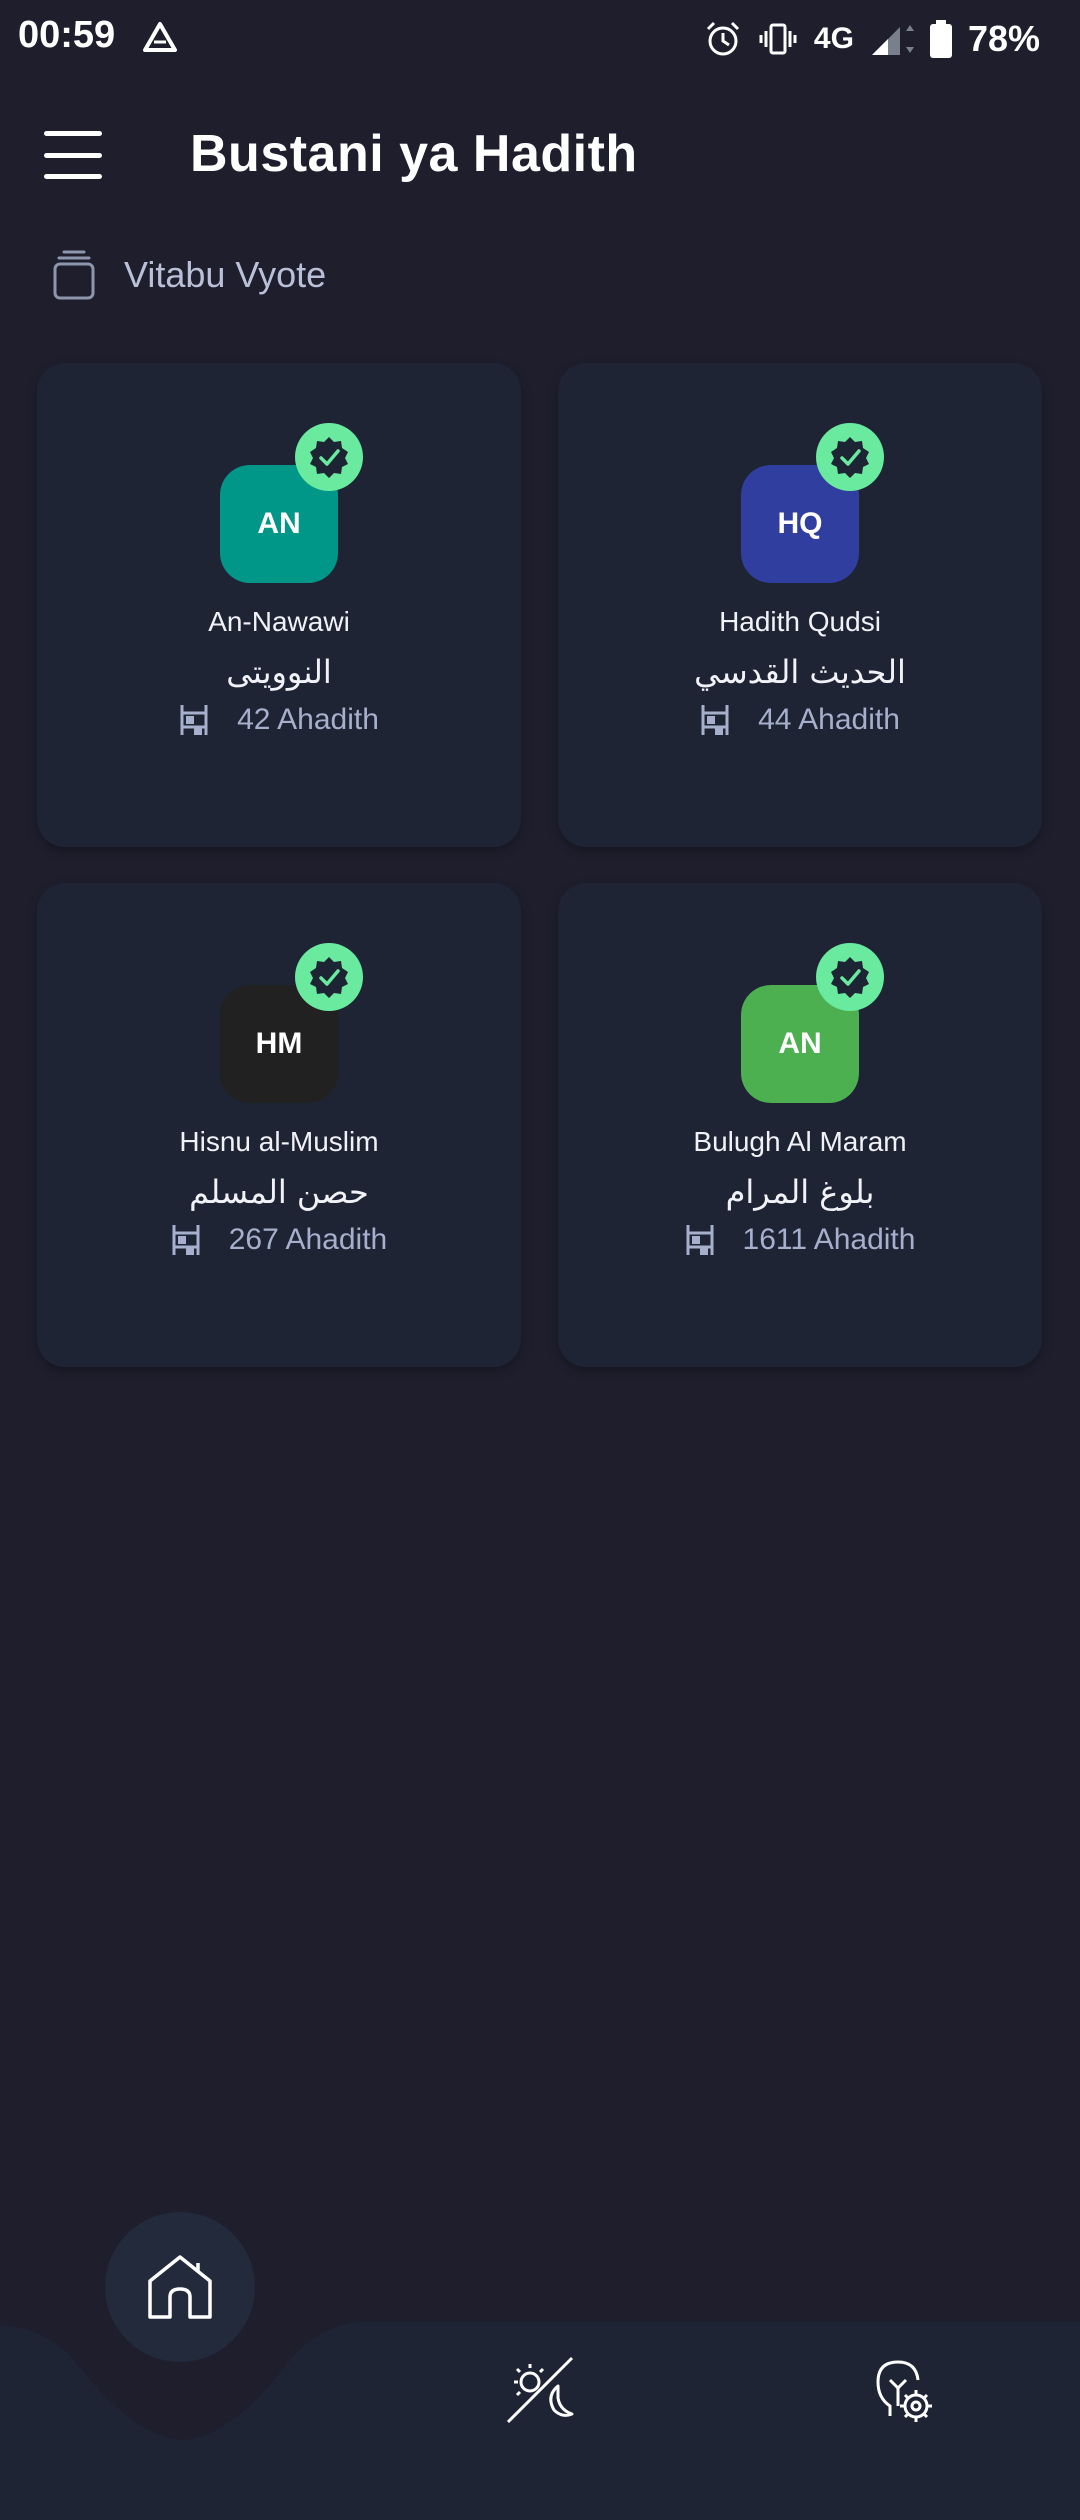 Image resolution: width=1080 pixels, height=2520 pixels. What do you see at coordinates (225, 274) in the screenshot?
I see `section-title: Vitabu Vyote` at bounding box center [225, 274].